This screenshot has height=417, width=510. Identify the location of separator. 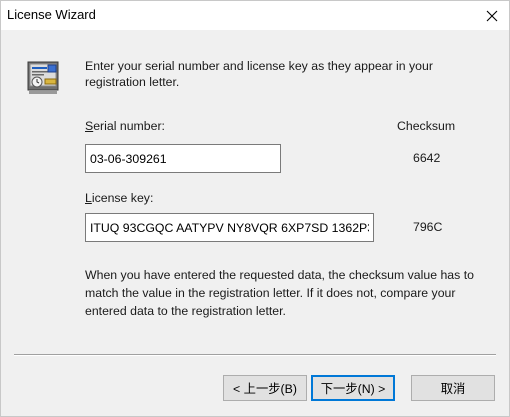
(255, 355).